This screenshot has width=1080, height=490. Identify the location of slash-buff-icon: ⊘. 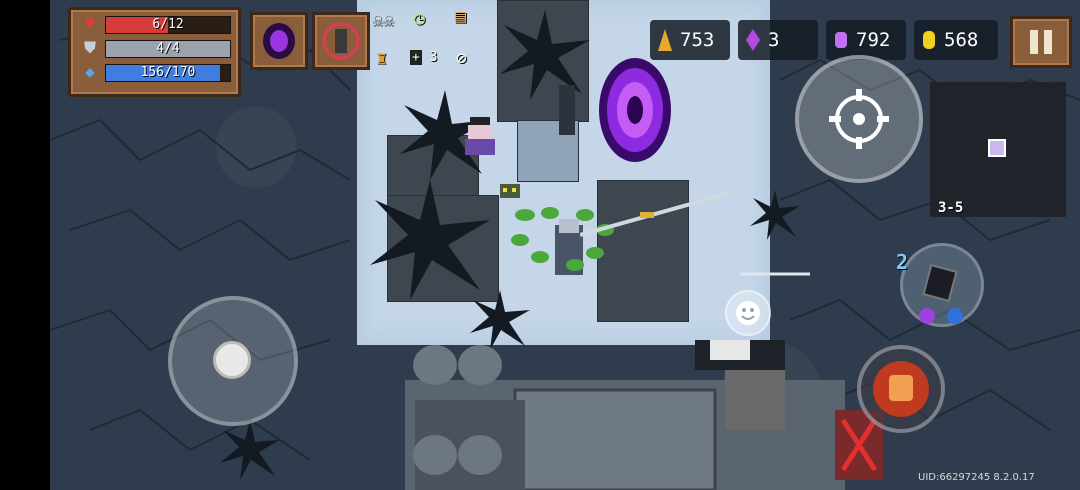
(461, 58).